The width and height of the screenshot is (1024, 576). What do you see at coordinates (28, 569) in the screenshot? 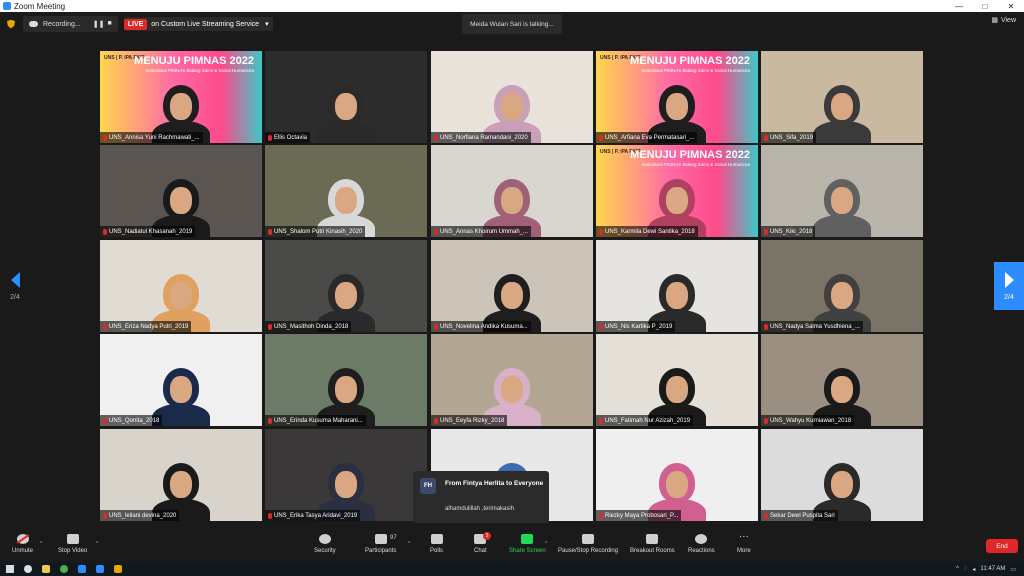
I see `search-icon` at bounding box center [28, 569].